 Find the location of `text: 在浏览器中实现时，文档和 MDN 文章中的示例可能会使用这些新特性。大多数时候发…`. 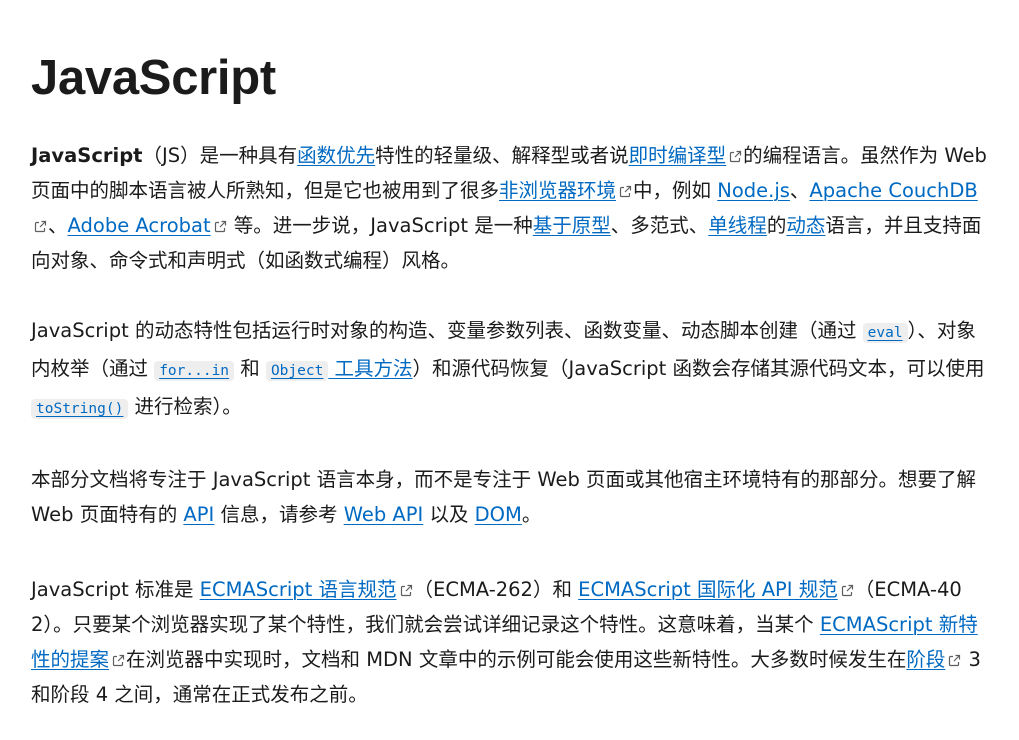

text: 在浏览器中实现时，文档和 MDN 文章中的示例可能会使用这些新特性。大多数时候发… is located at coordinates (516, 659).